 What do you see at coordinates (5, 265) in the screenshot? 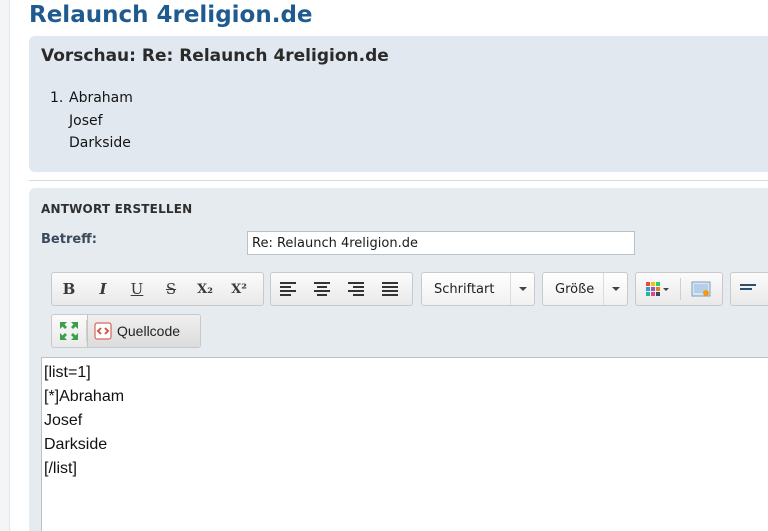
I see `left-rail` at bounding box center [5, 265].